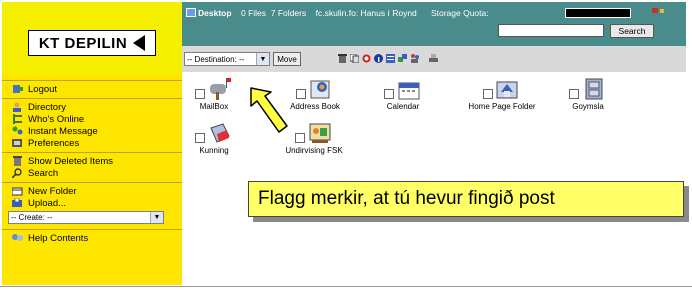 Image resolution: width=692 pixels, height=295 pixels. I want to click on kunning-icon, so click(220, 133).